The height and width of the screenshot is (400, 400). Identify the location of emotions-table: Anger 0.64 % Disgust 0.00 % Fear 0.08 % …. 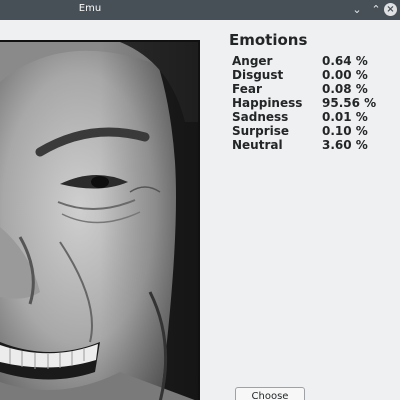
(312, 103).